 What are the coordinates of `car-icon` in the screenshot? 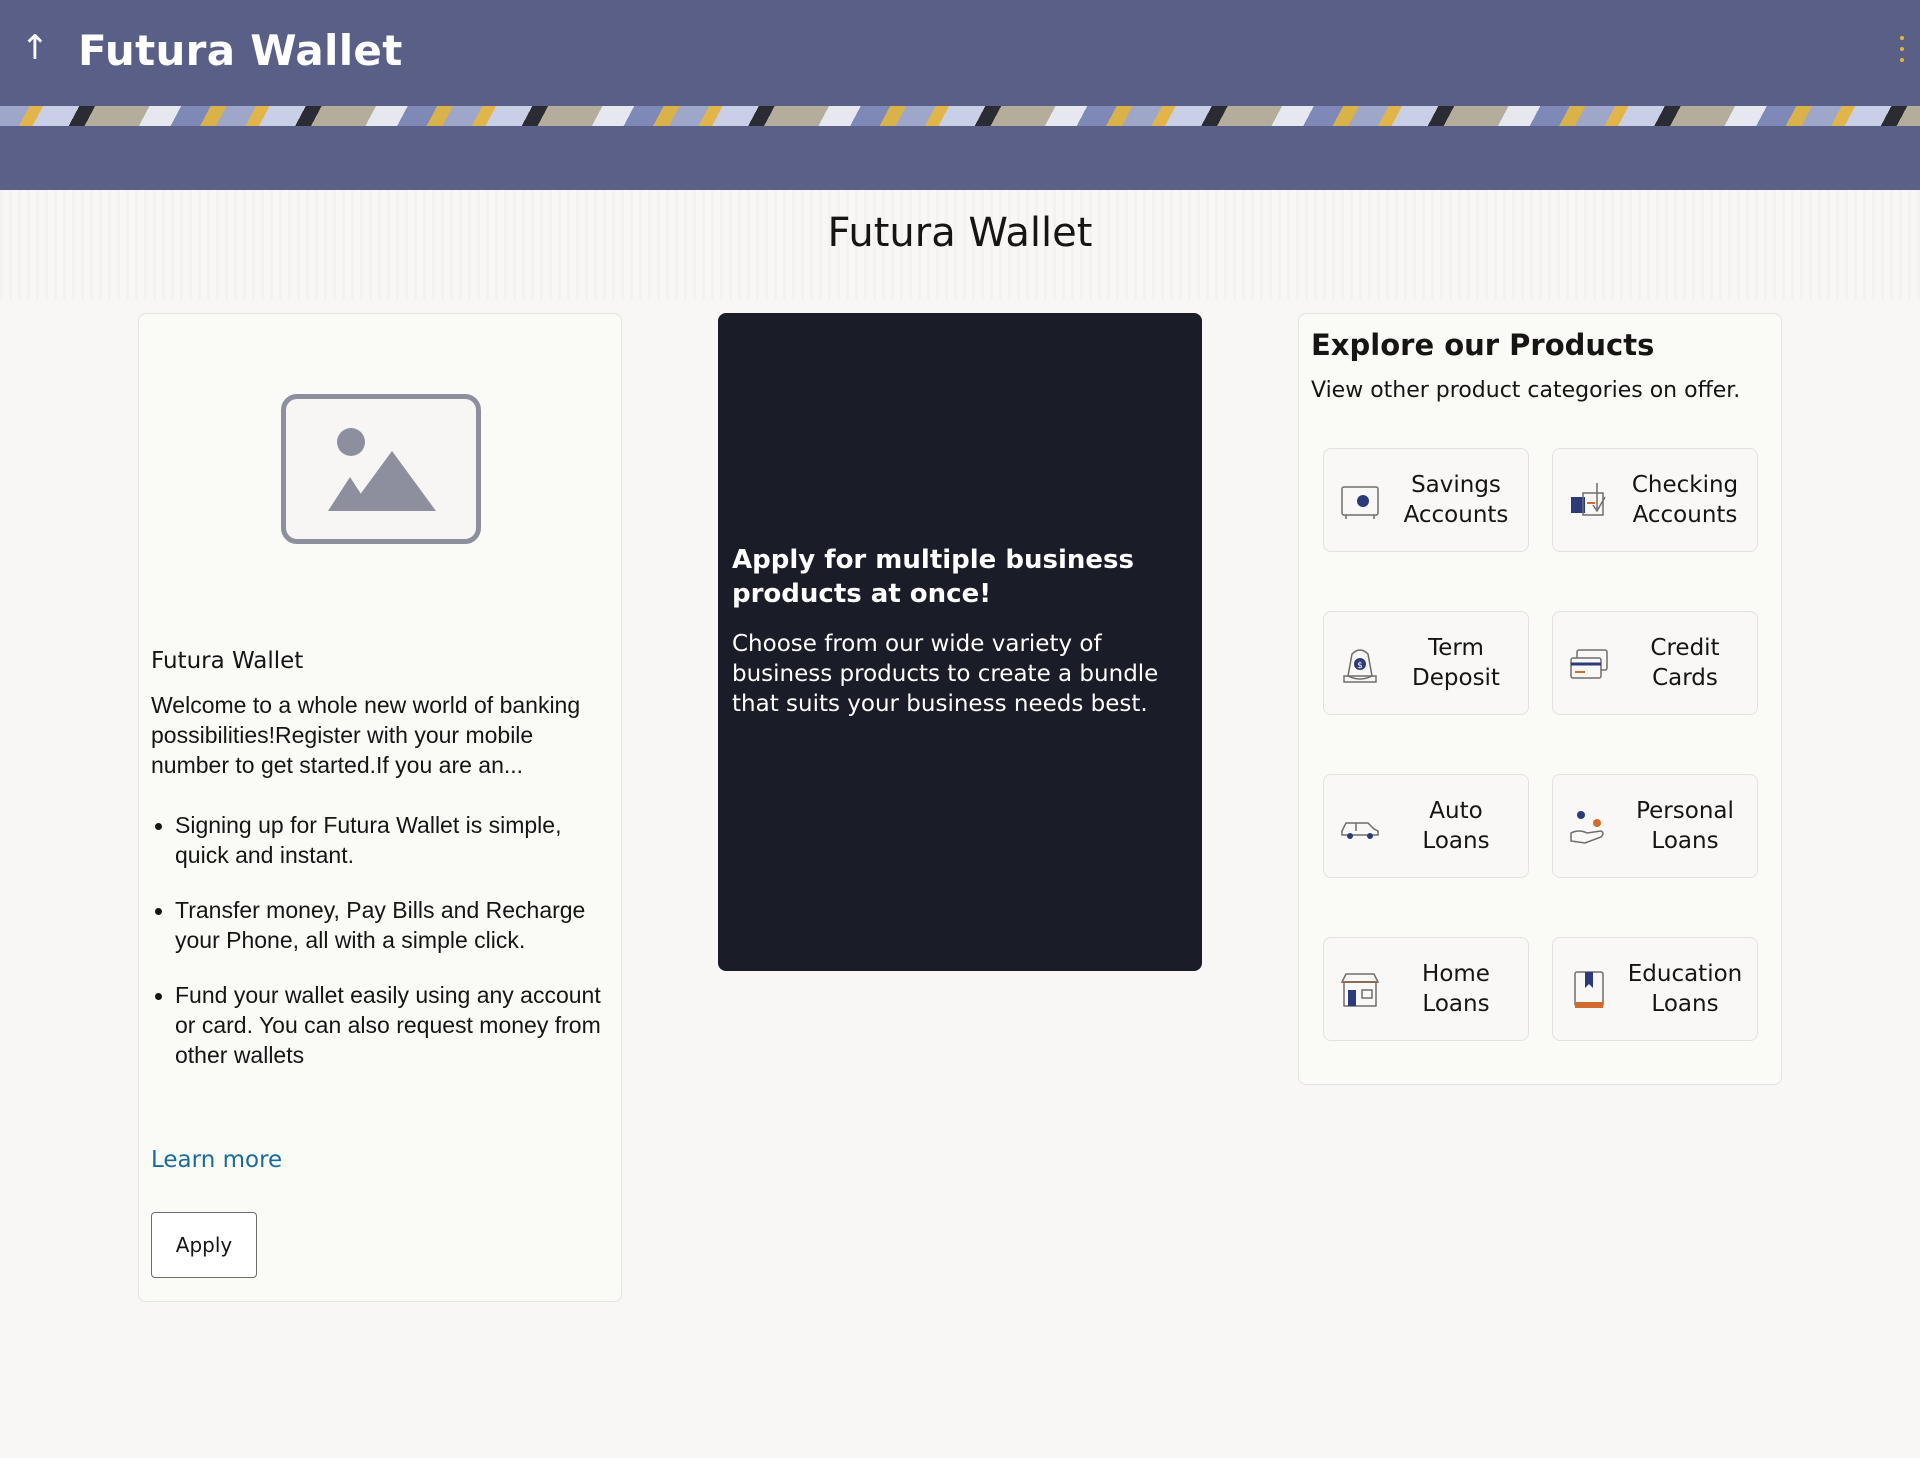 It's located at (1360, 830).